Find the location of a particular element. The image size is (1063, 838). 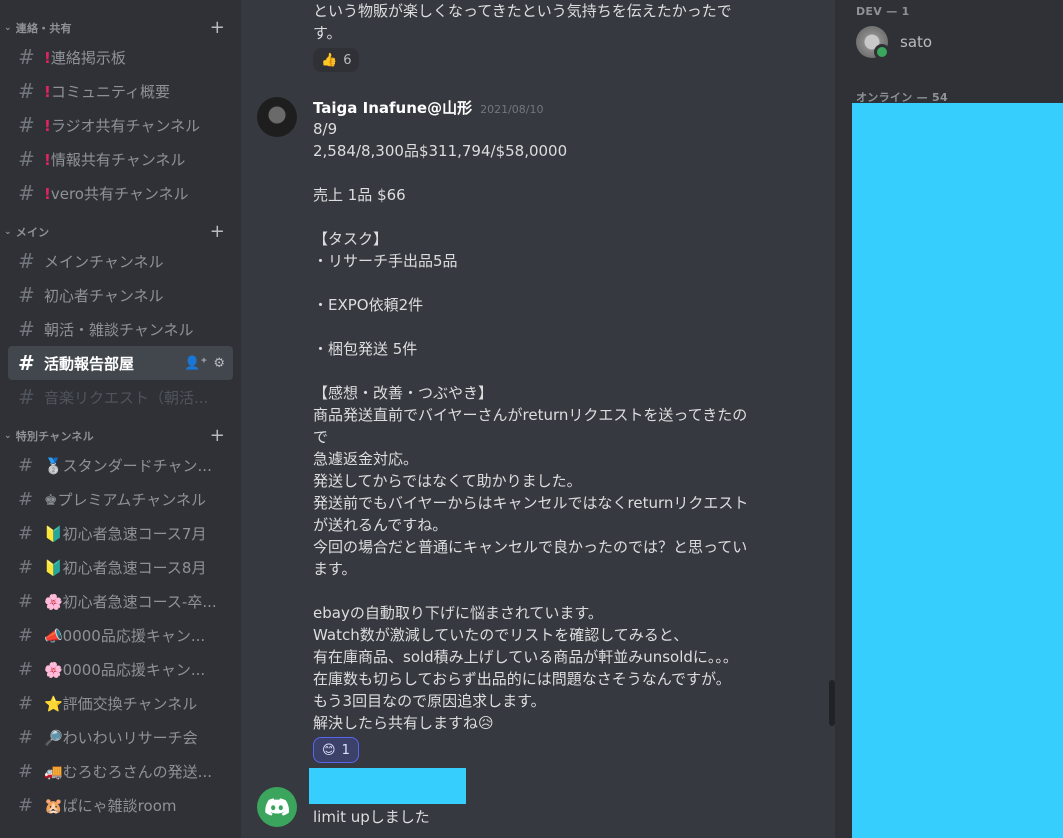

channel-item: # ♚プレミアムチャンネル is located at coordinates (120, 499).